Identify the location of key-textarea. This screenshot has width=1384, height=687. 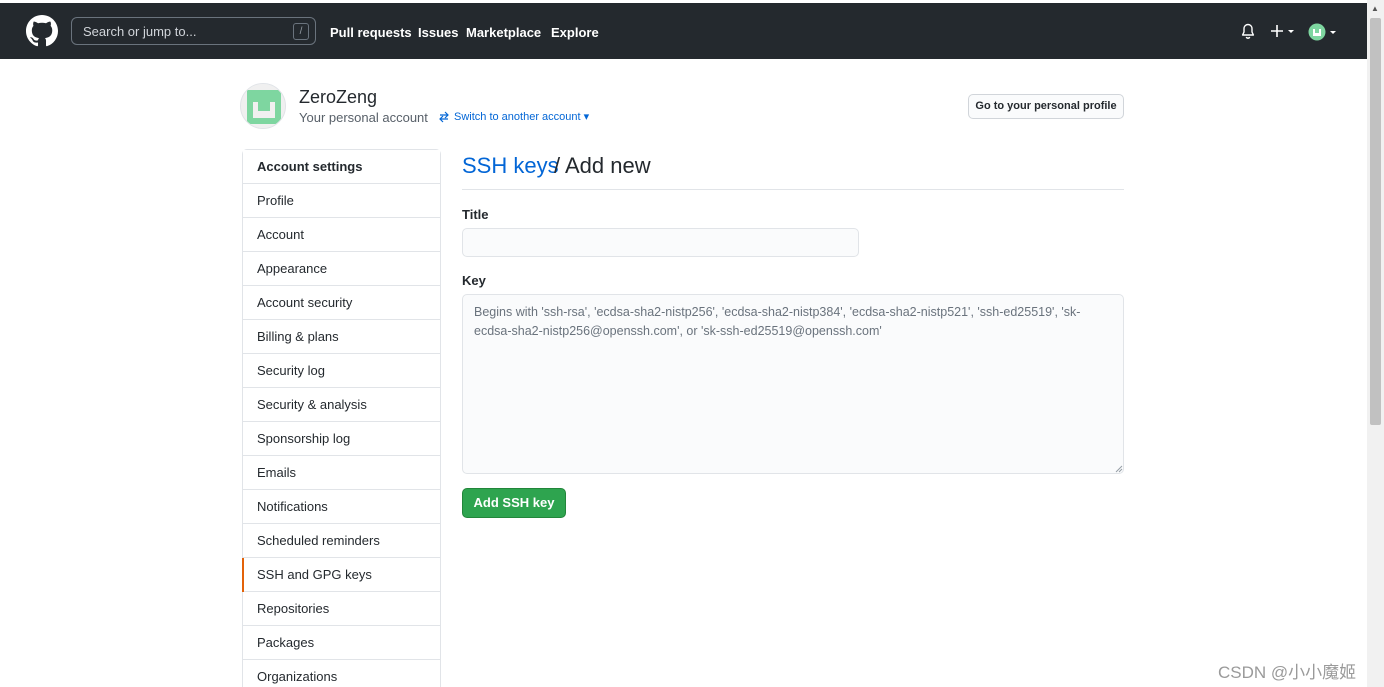
(793, 384).